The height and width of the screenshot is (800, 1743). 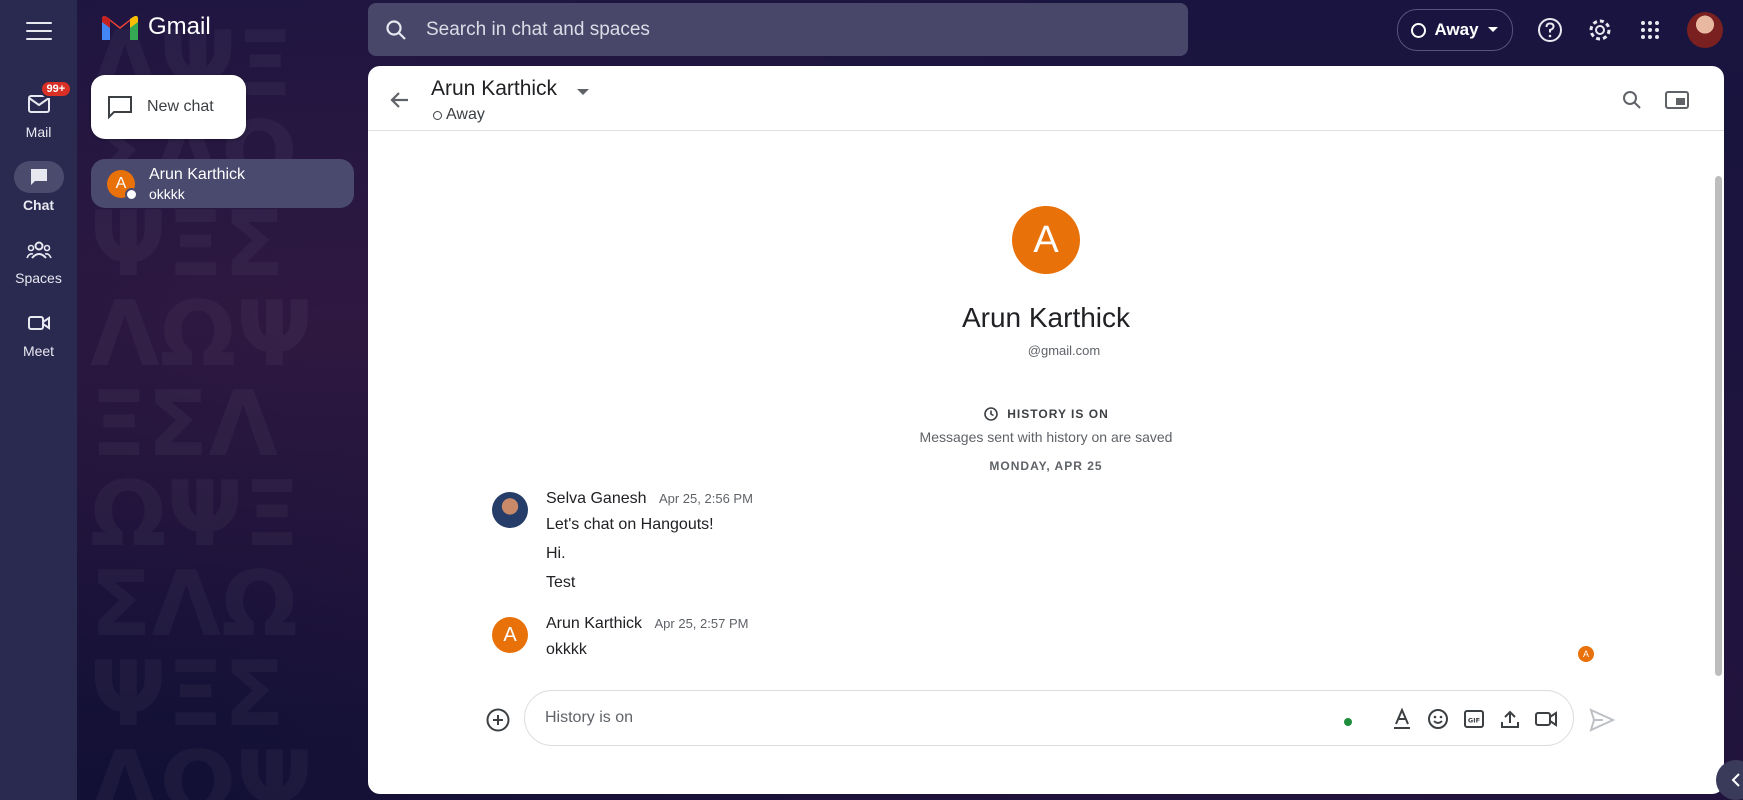 I want to click on apps-grid-icon, so click(x=1650, y=30).